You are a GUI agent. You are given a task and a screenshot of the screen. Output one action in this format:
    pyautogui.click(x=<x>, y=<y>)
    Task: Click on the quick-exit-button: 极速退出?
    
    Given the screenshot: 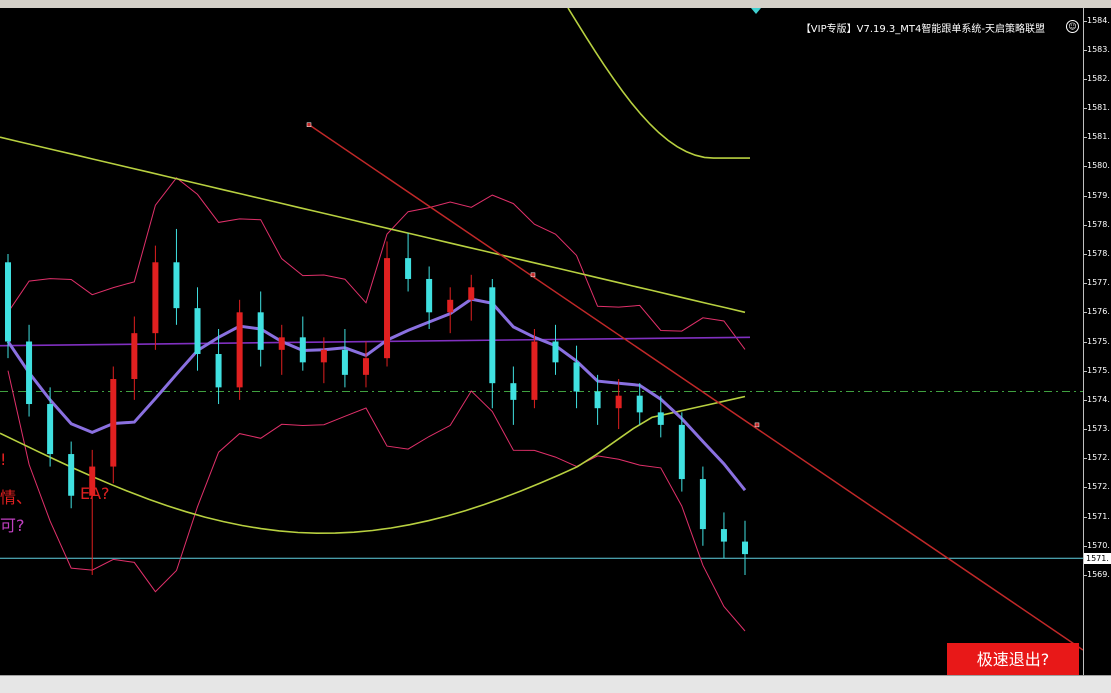 What is the action you would take?
    pyautogui.click(x=1013, y=659)
    